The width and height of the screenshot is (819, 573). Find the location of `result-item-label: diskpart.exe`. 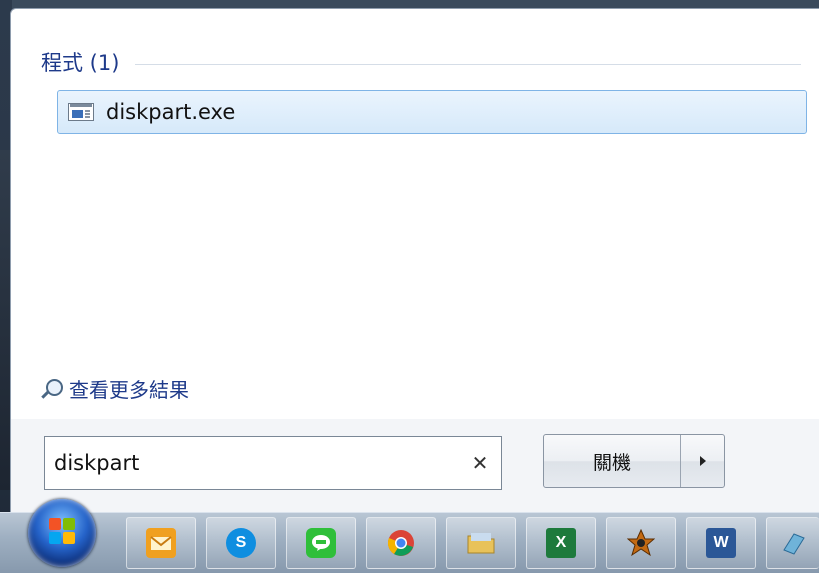

result-item-label: diskpart.exe is located at coordinates (171, 112).